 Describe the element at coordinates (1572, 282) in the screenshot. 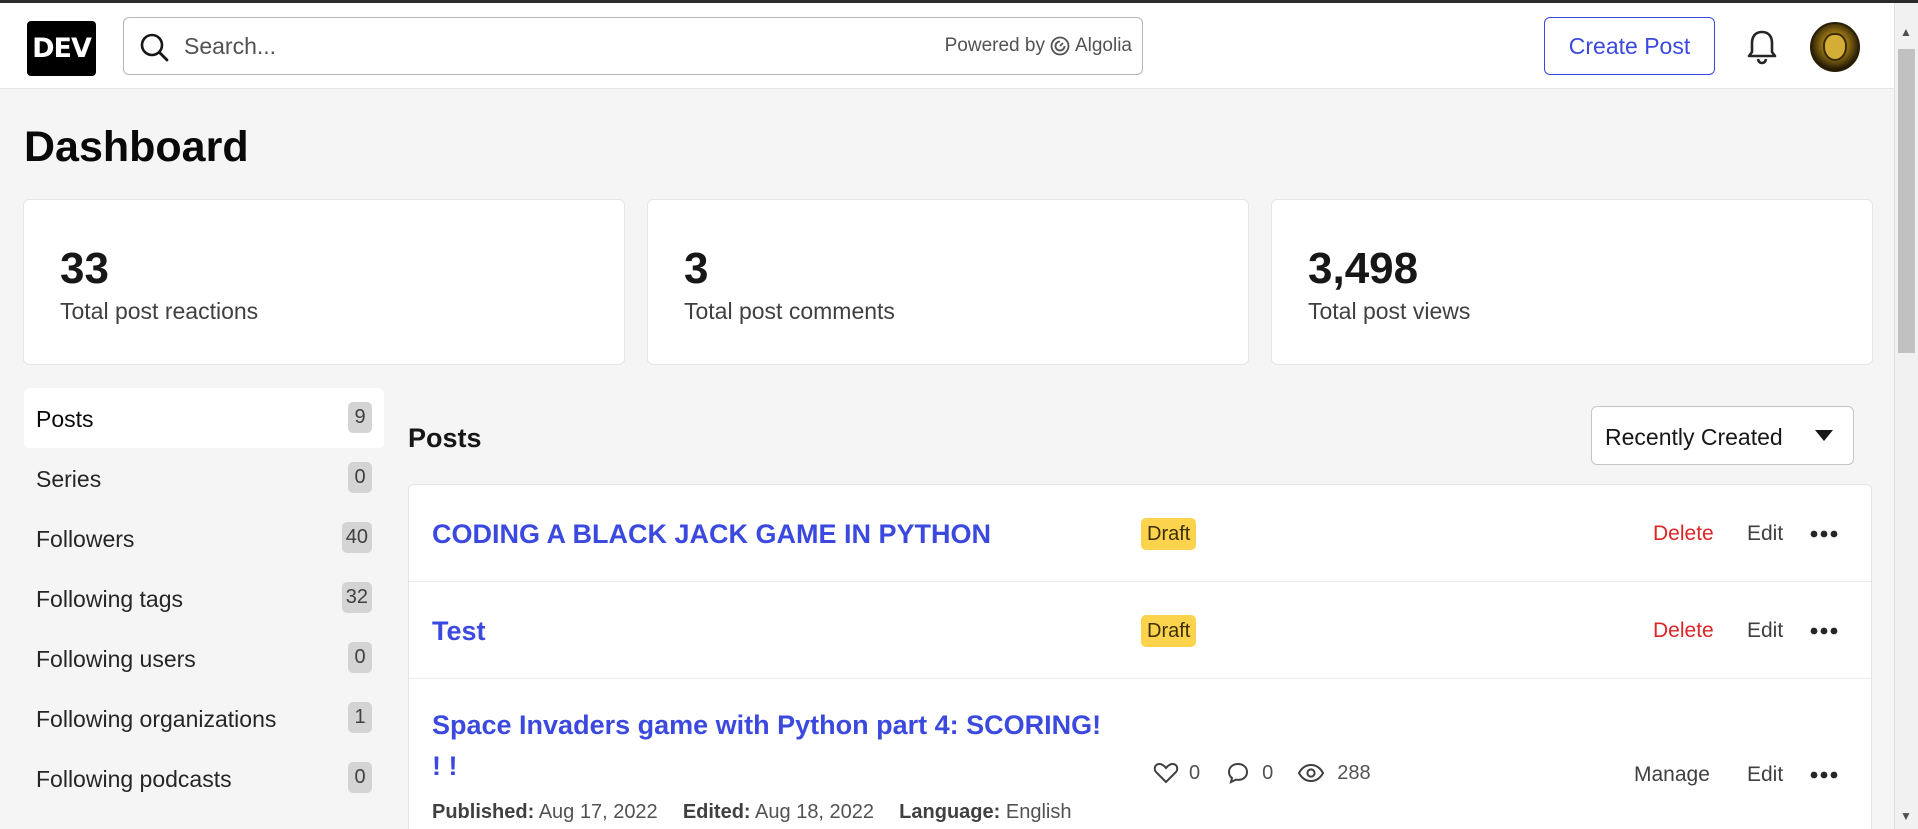

I see `stat-card-views: 3,498 Total post views` at that location.